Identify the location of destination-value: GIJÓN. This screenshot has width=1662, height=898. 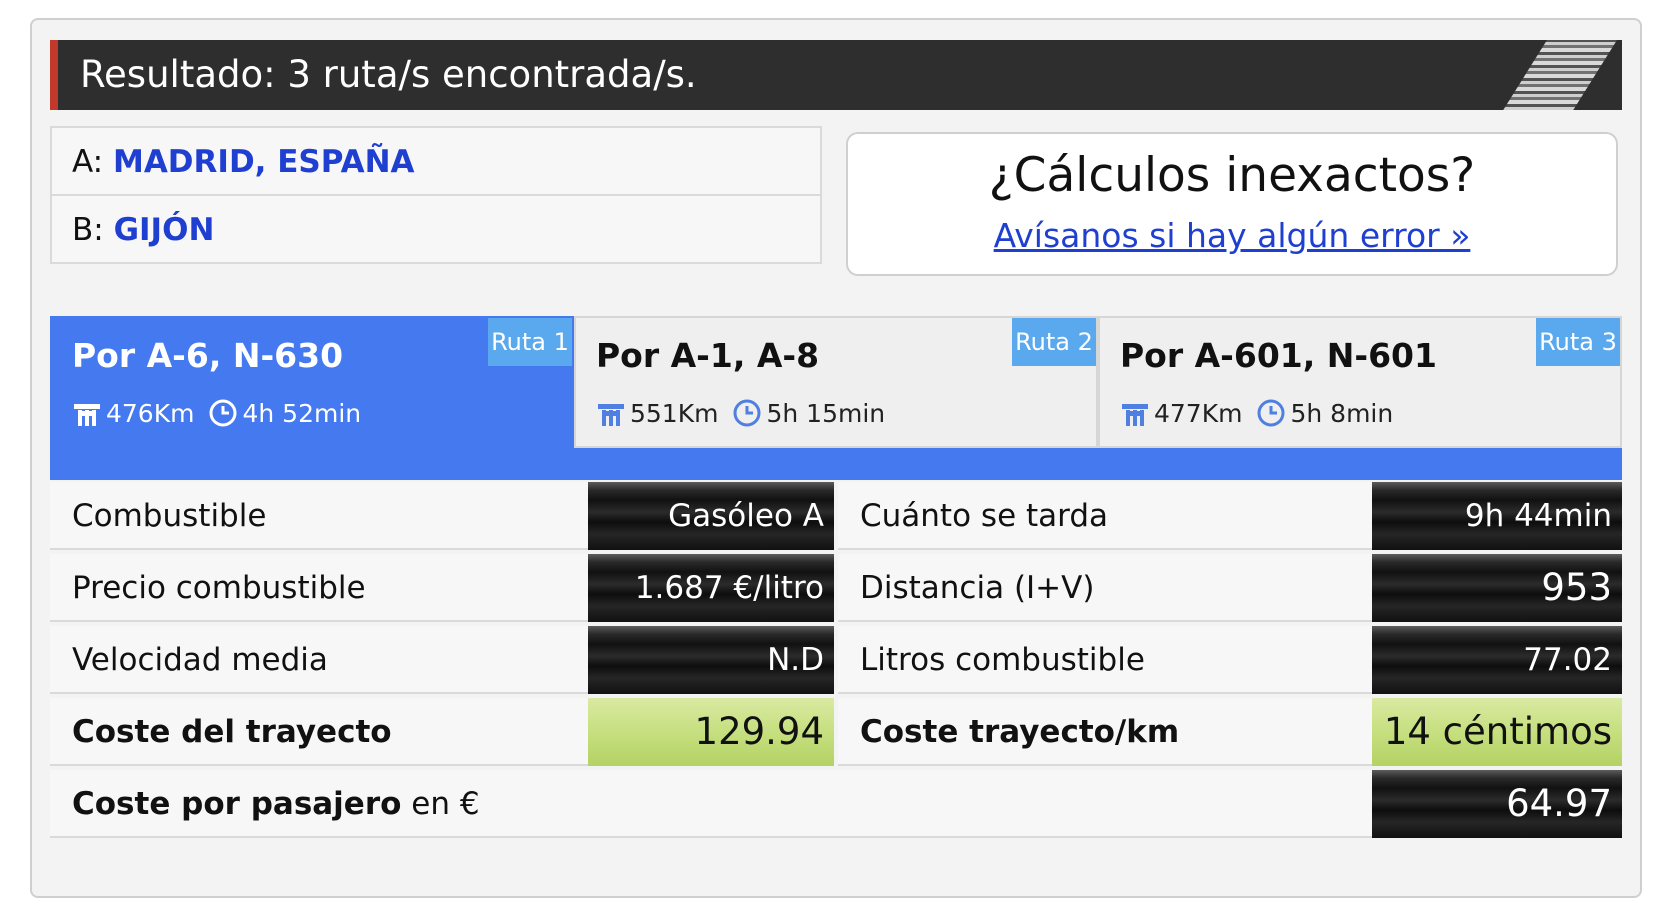
(164, 230).